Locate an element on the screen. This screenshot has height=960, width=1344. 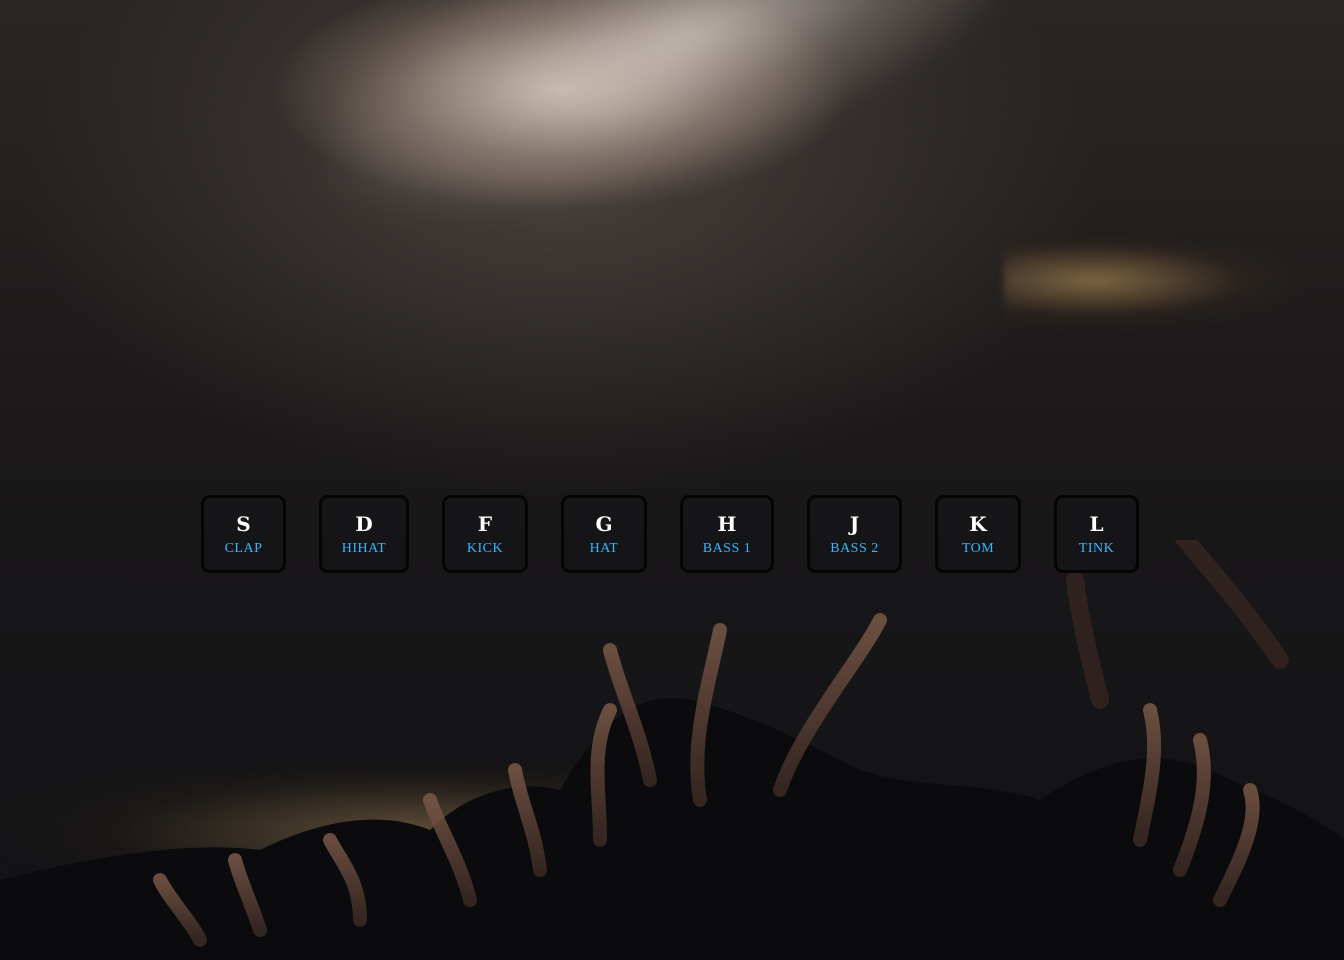
key-g-hat: G HAT is located at coordinates (604, 534).